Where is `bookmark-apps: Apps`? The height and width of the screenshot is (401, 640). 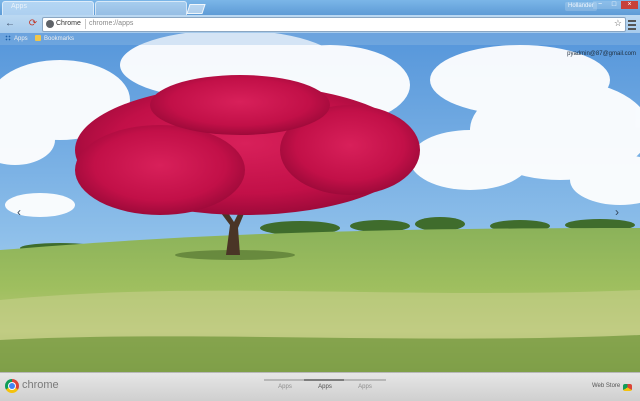
bookmark-apps: Apps is located at coordinates (16, 39).